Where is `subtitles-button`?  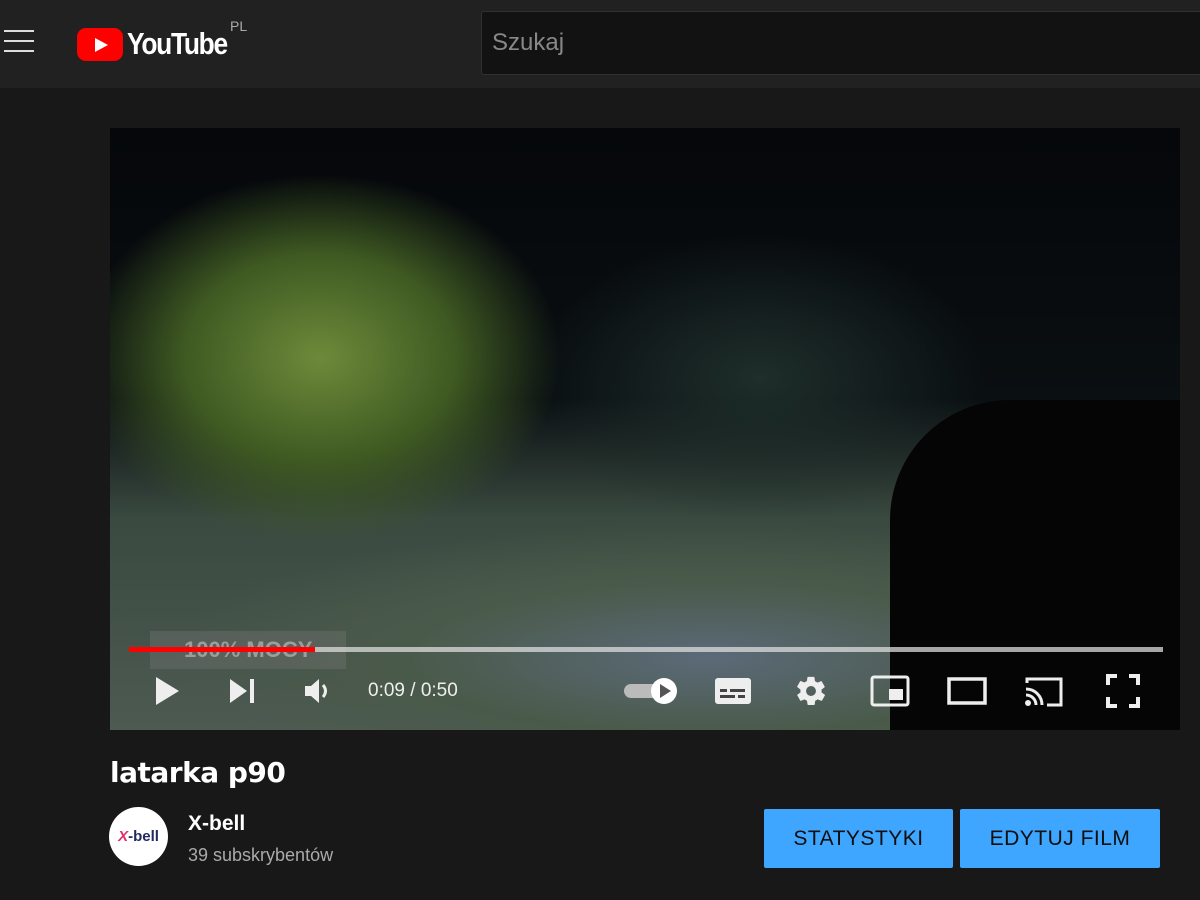
subtitles-button is located at coordinates (733, 691).